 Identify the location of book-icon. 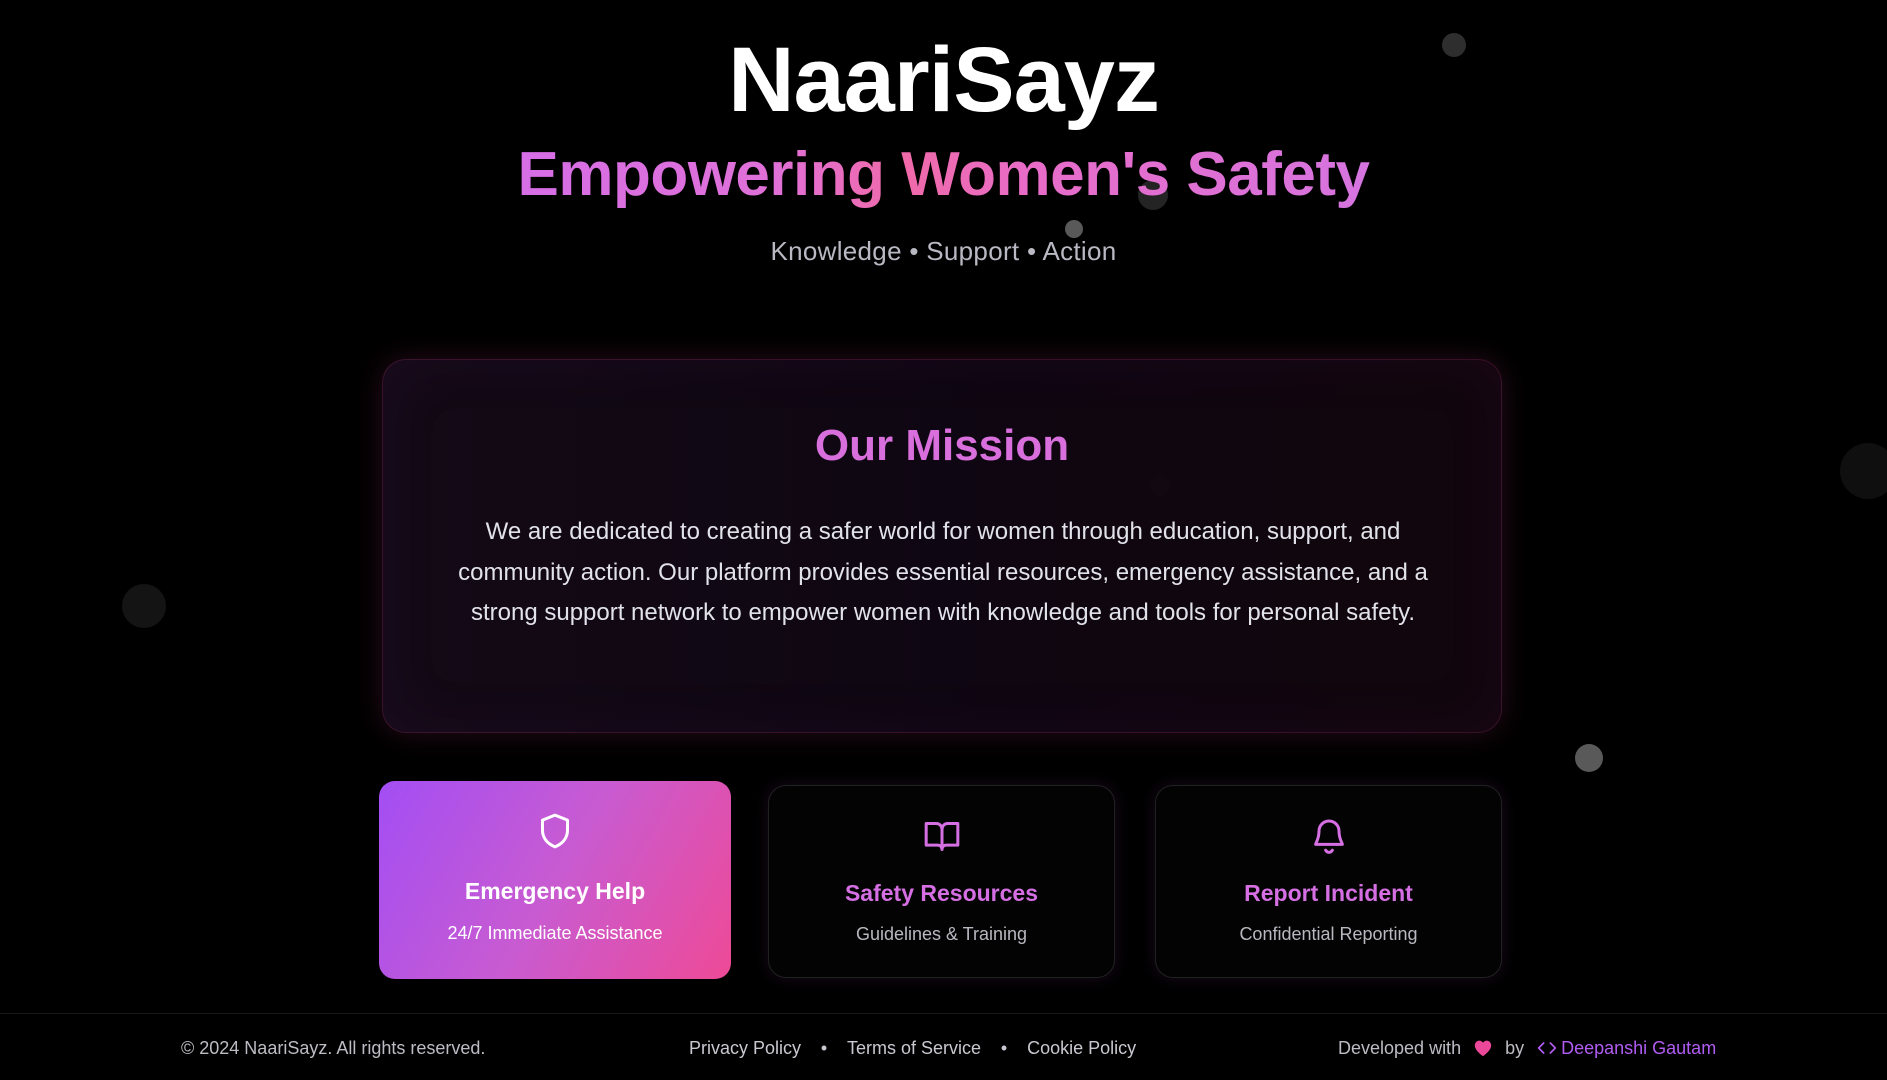
(941, 838).